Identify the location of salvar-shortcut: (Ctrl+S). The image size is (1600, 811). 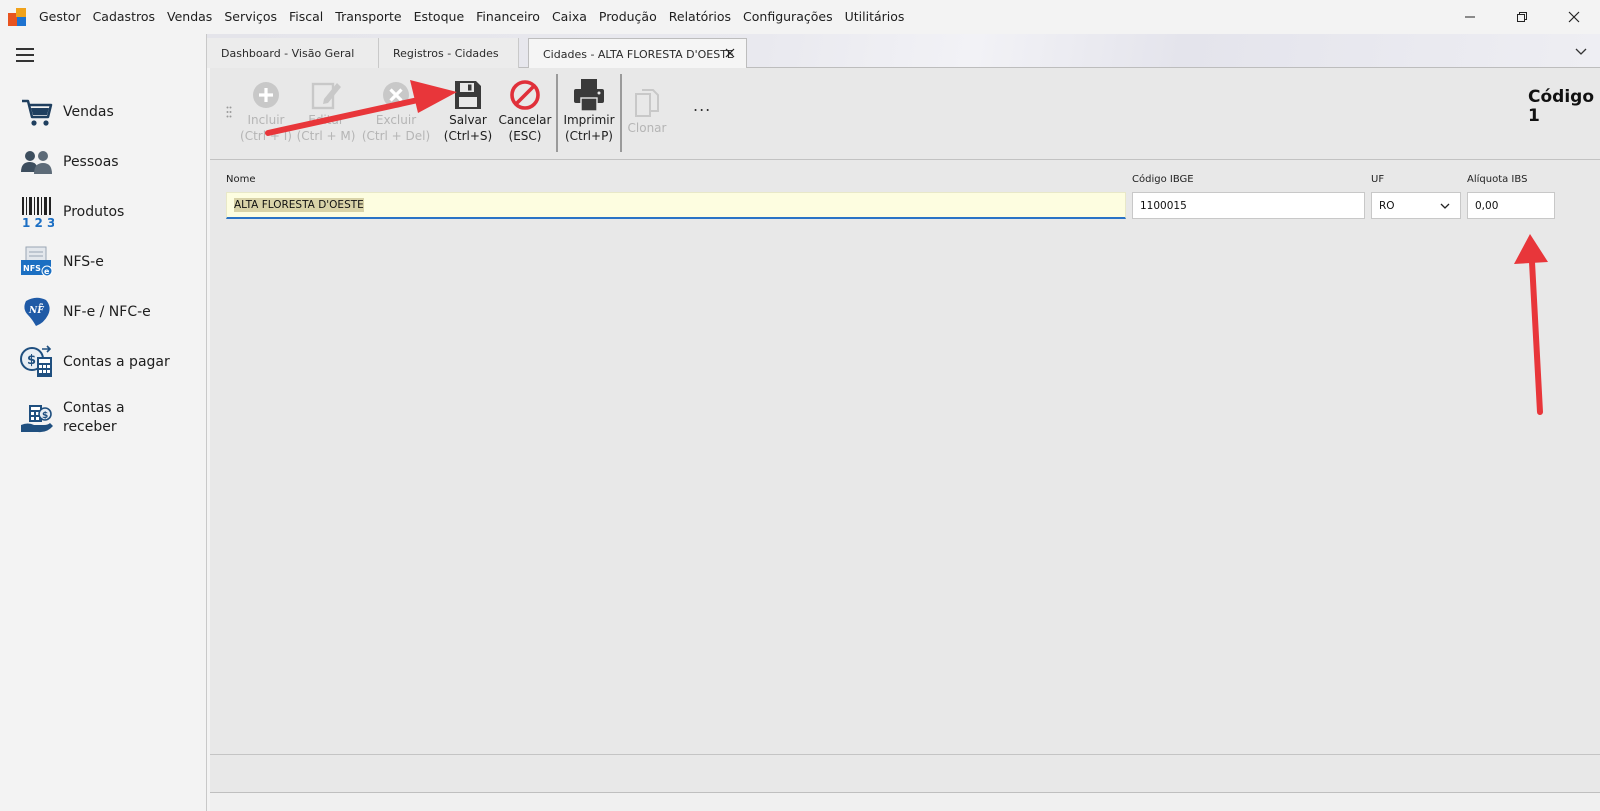
(468, 136).